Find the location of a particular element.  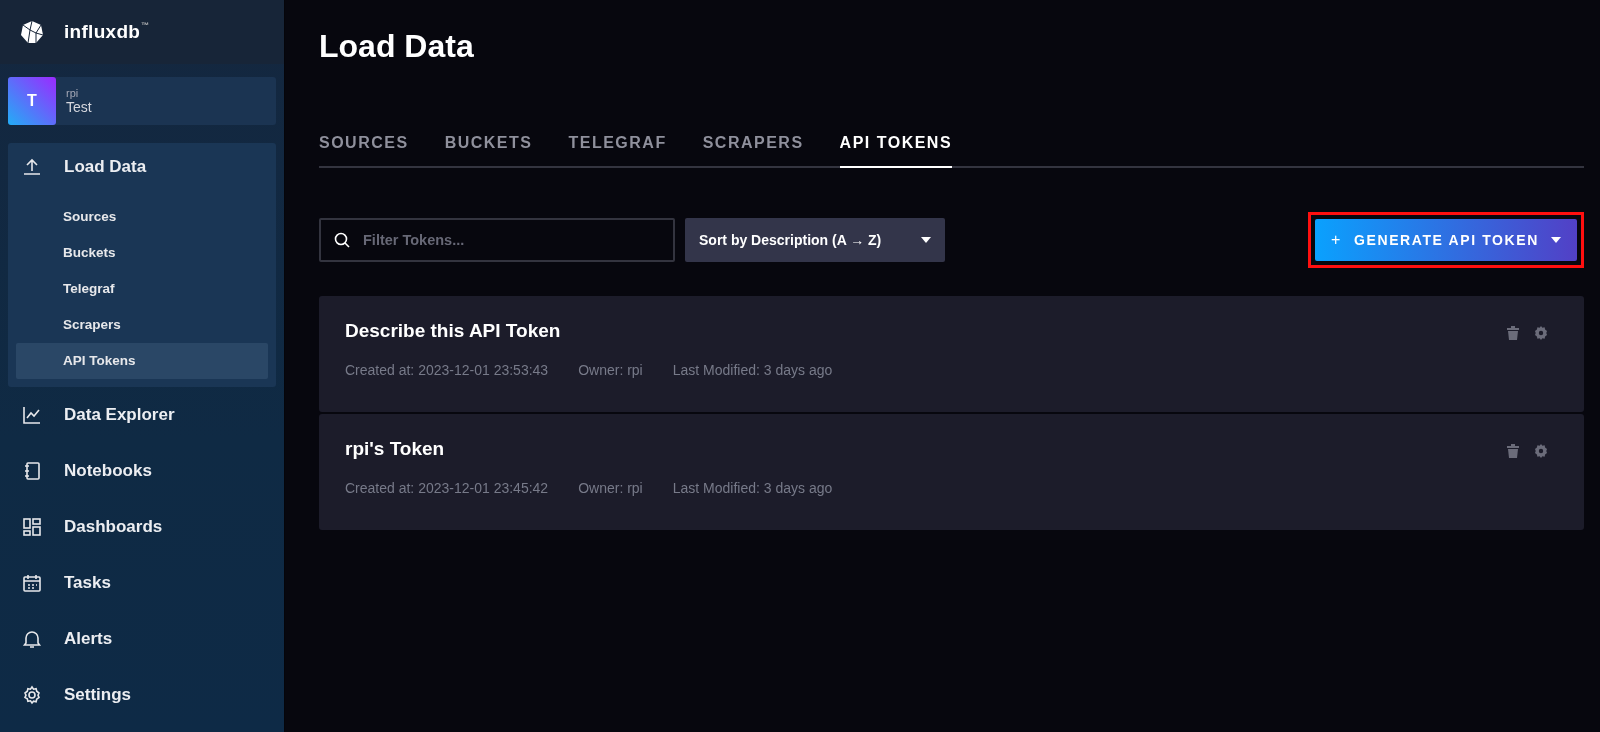

page-title: Load Data is located at coordinates (397, 46).